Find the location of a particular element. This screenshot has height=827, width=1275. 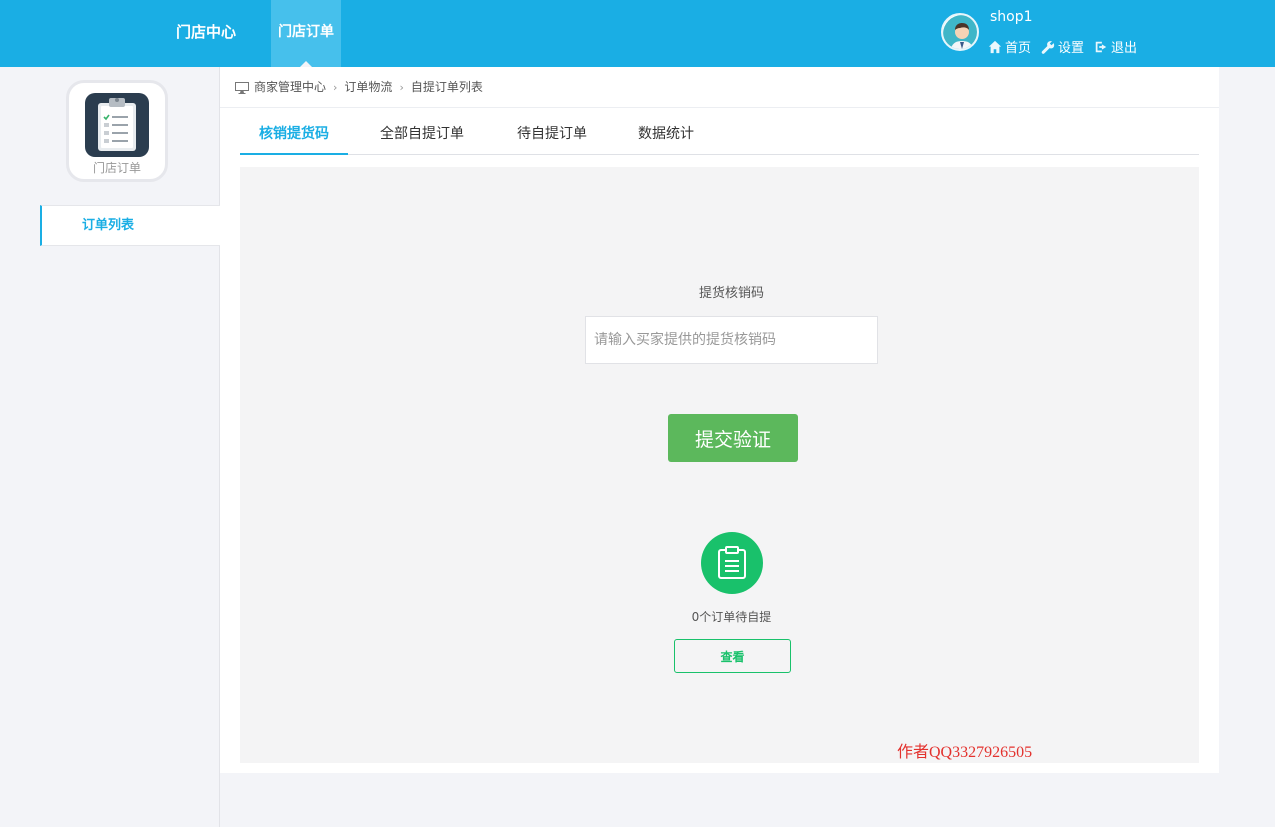

app-tile-label: 门店订单 is located at coordinates (116, 168).